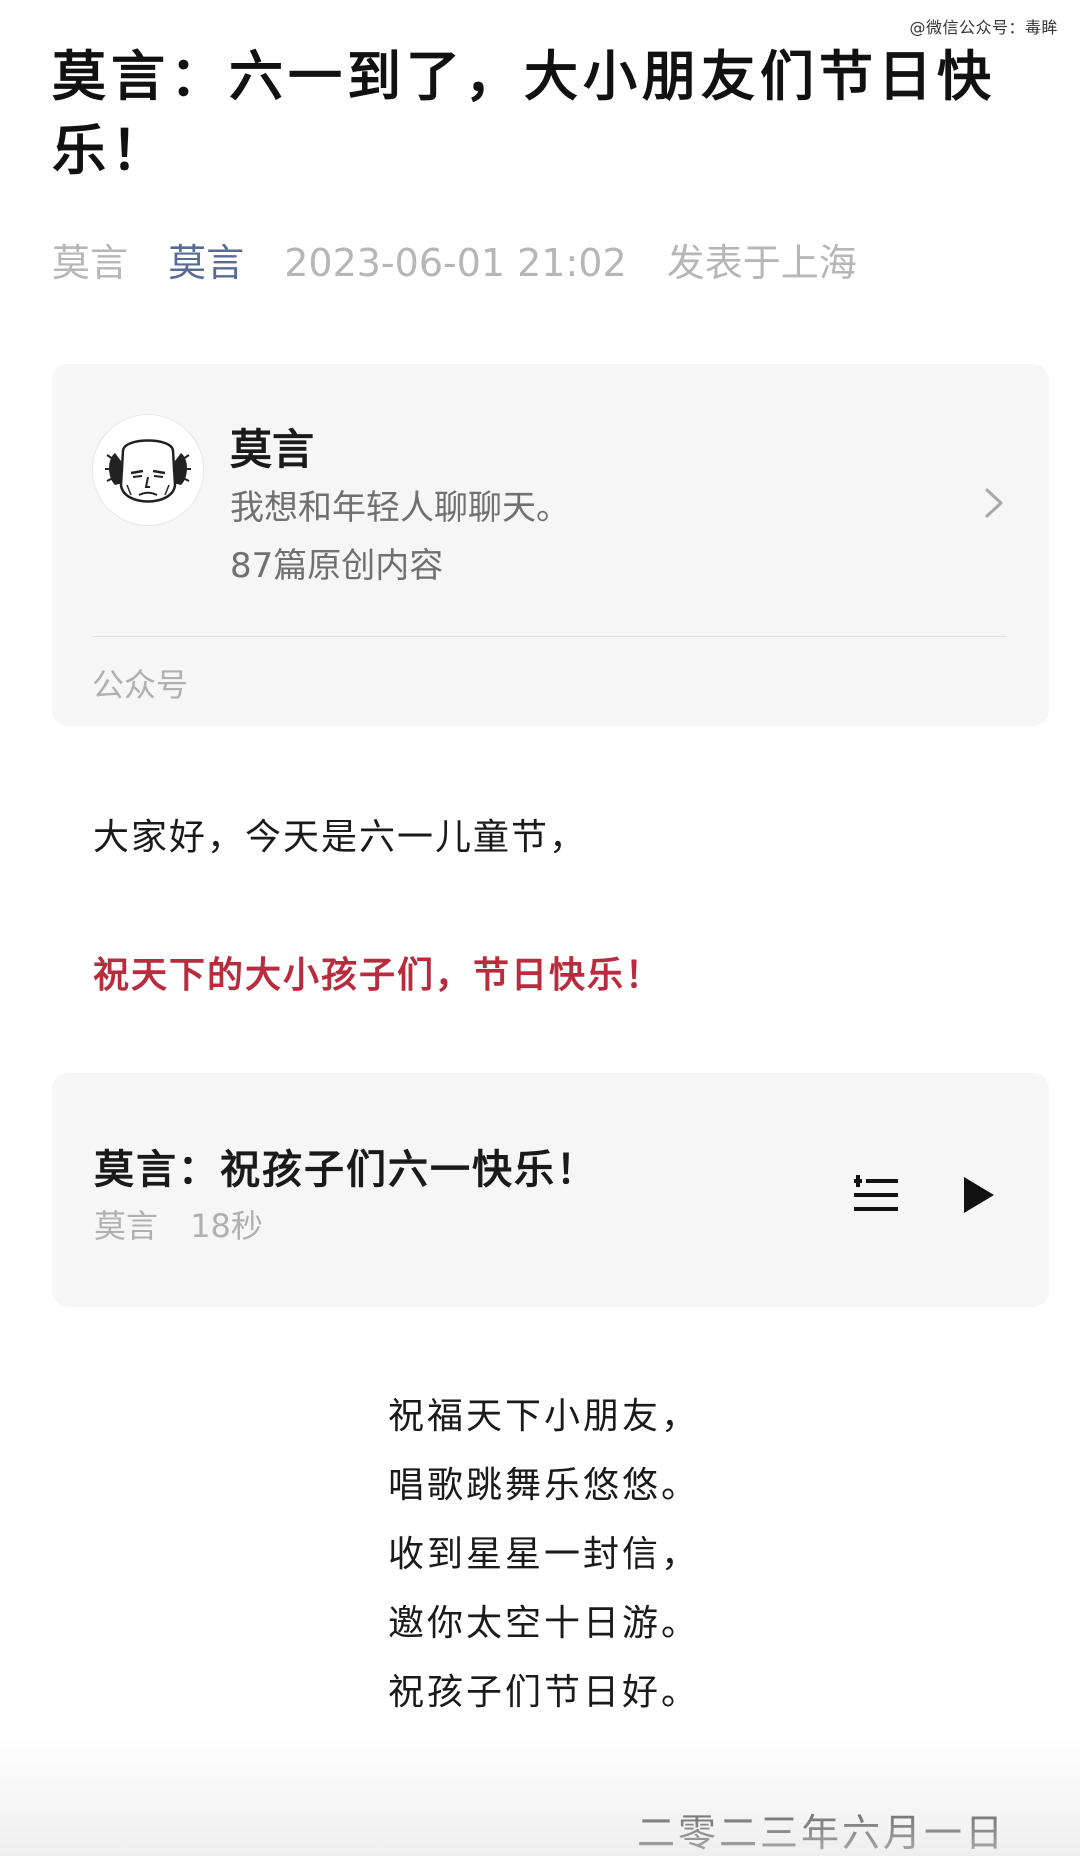 The width and height of the screenshot is (1080, 1857). I want to click on profile-description: 我想和年轻人聊聊天。, so click(400, 508).